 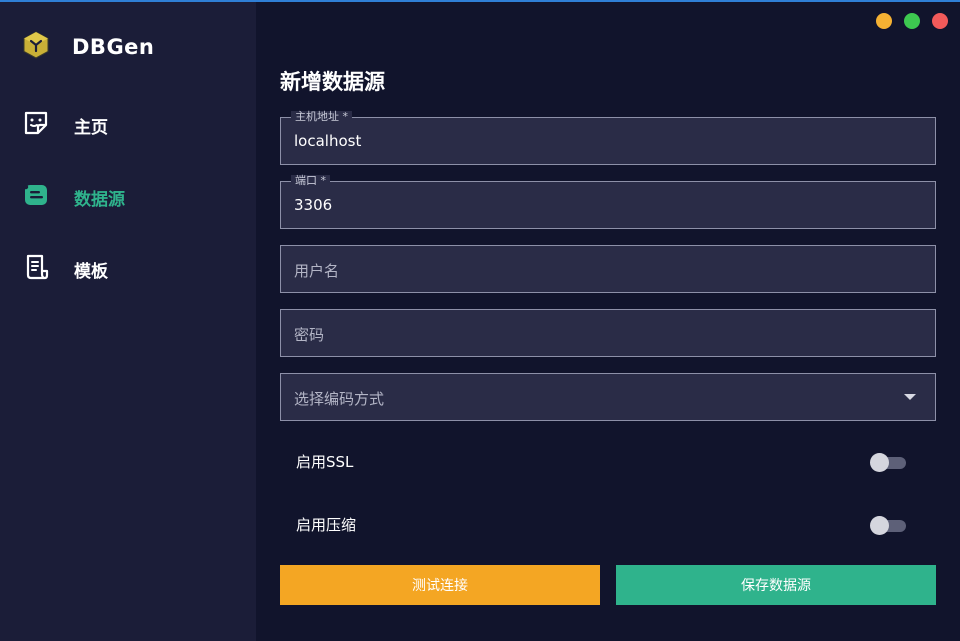 I want to click on ssl-toggle, so click(x=889, y=462).